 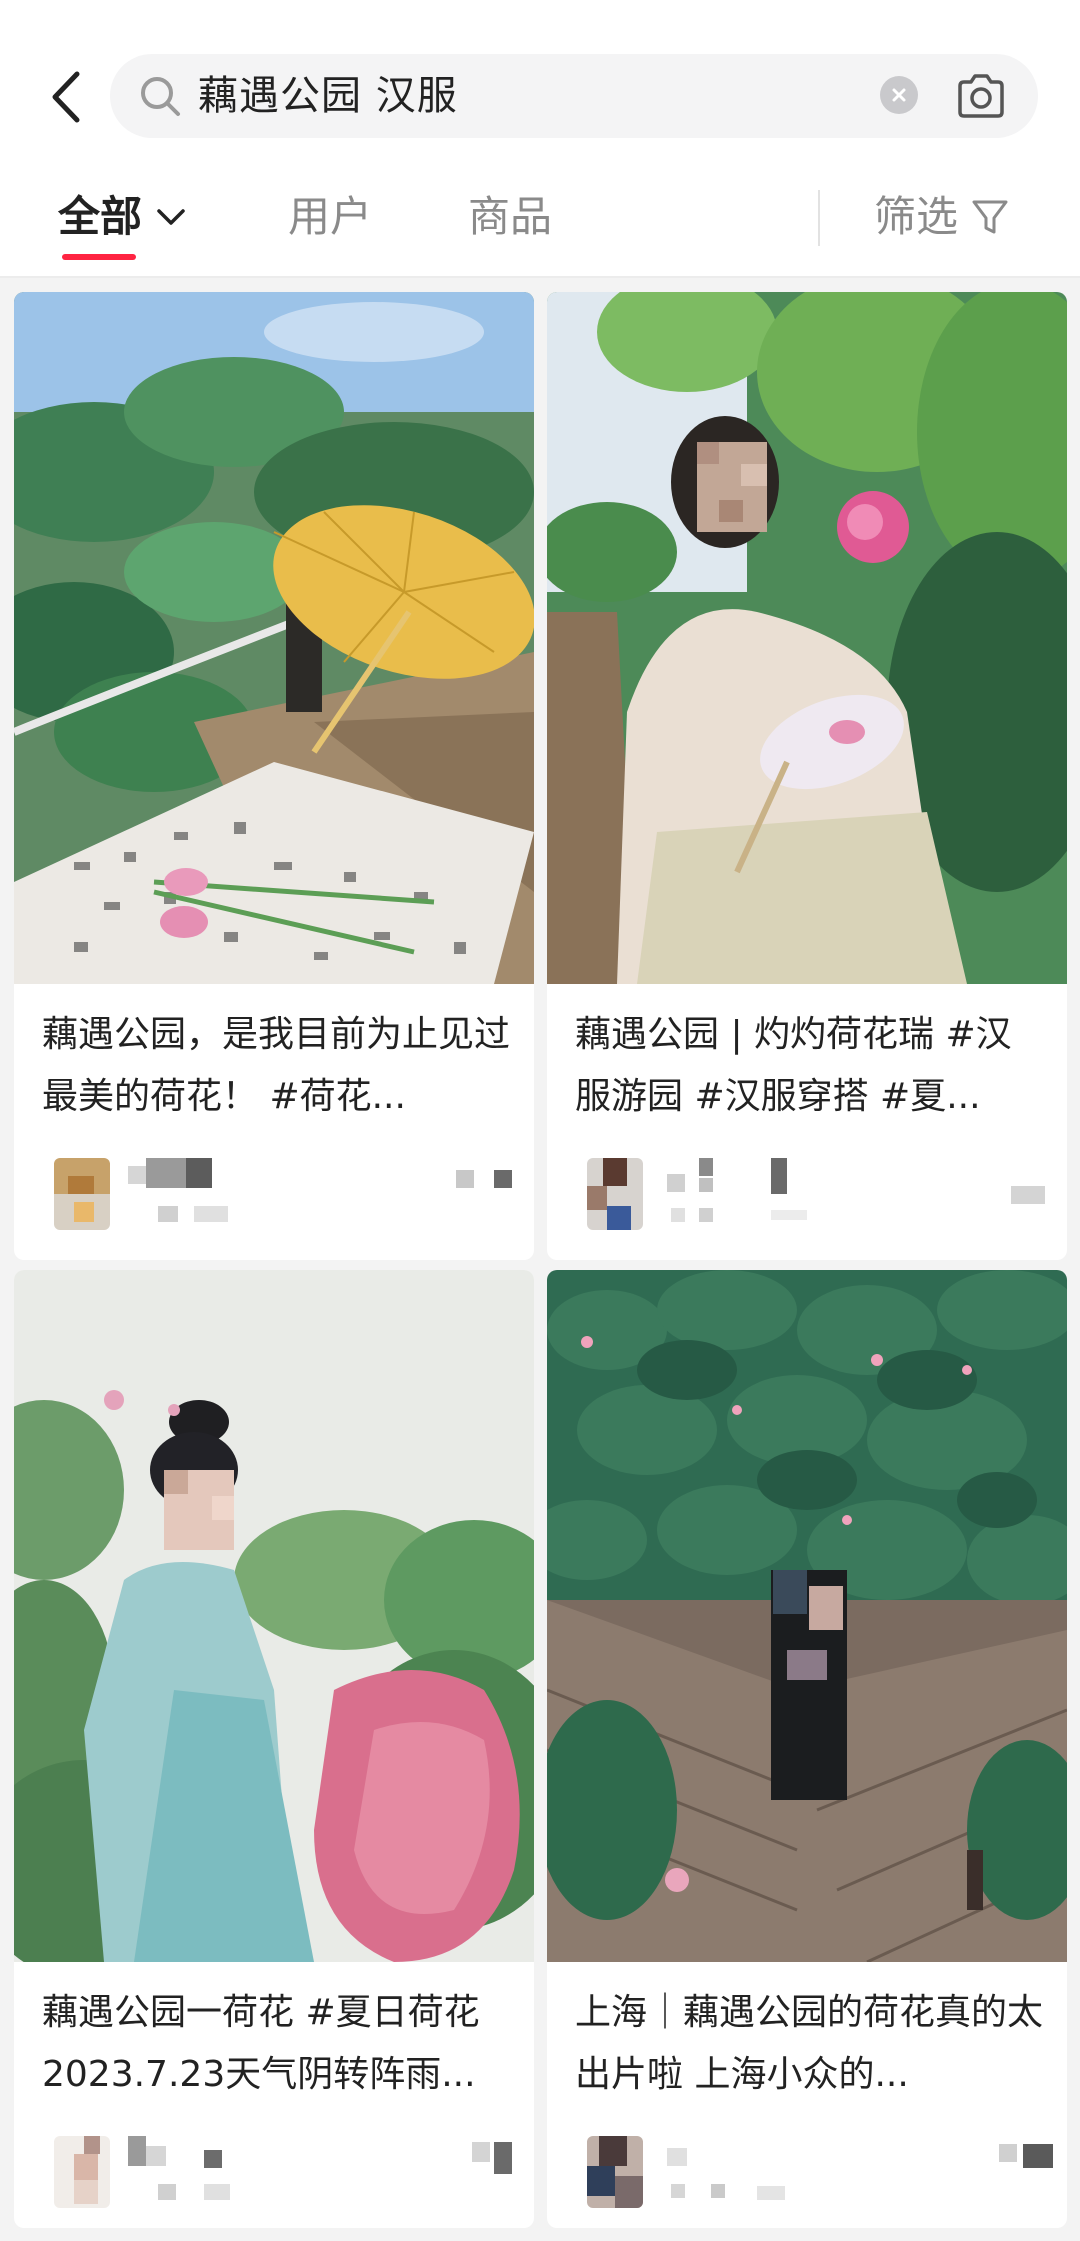 I want to click on search-input: 藕遇公园 汉服, so click(x=574, y=96).